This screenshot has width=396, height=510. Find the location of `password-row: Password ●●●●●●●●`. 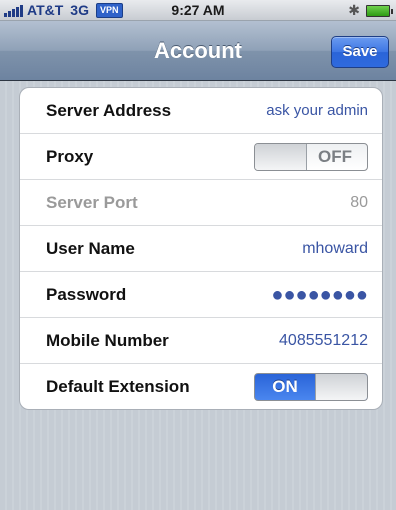

password-row: Password ●●●●●●●● is located at coordinates (201, 295).